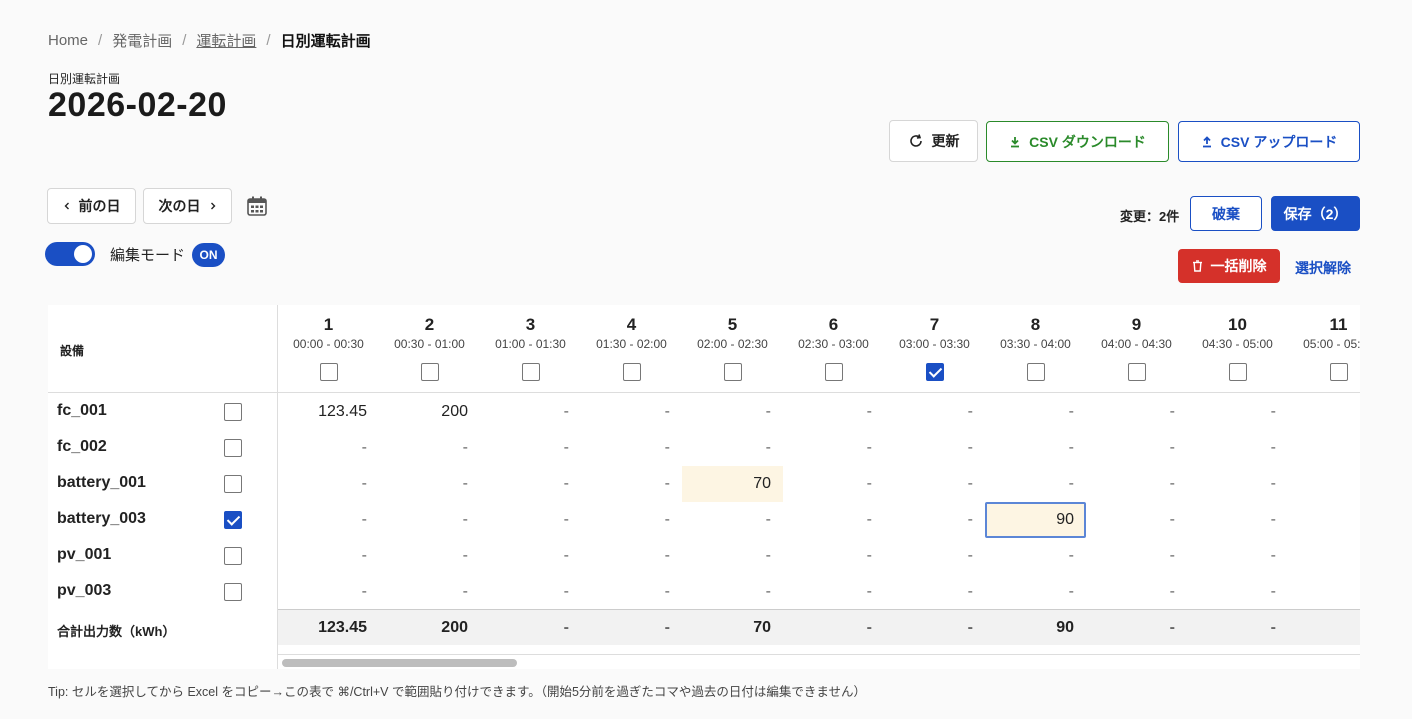  Describe the element at coordinates (68, 40) in the screenshot. I see `breadcrumb-home: Home` at that location.